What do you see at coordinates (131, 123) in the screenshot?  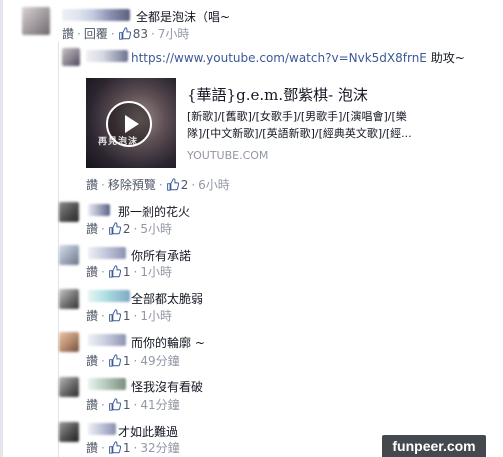 I see `video-thumbnail: 再見泡沫` at bounding box center [131, 123].